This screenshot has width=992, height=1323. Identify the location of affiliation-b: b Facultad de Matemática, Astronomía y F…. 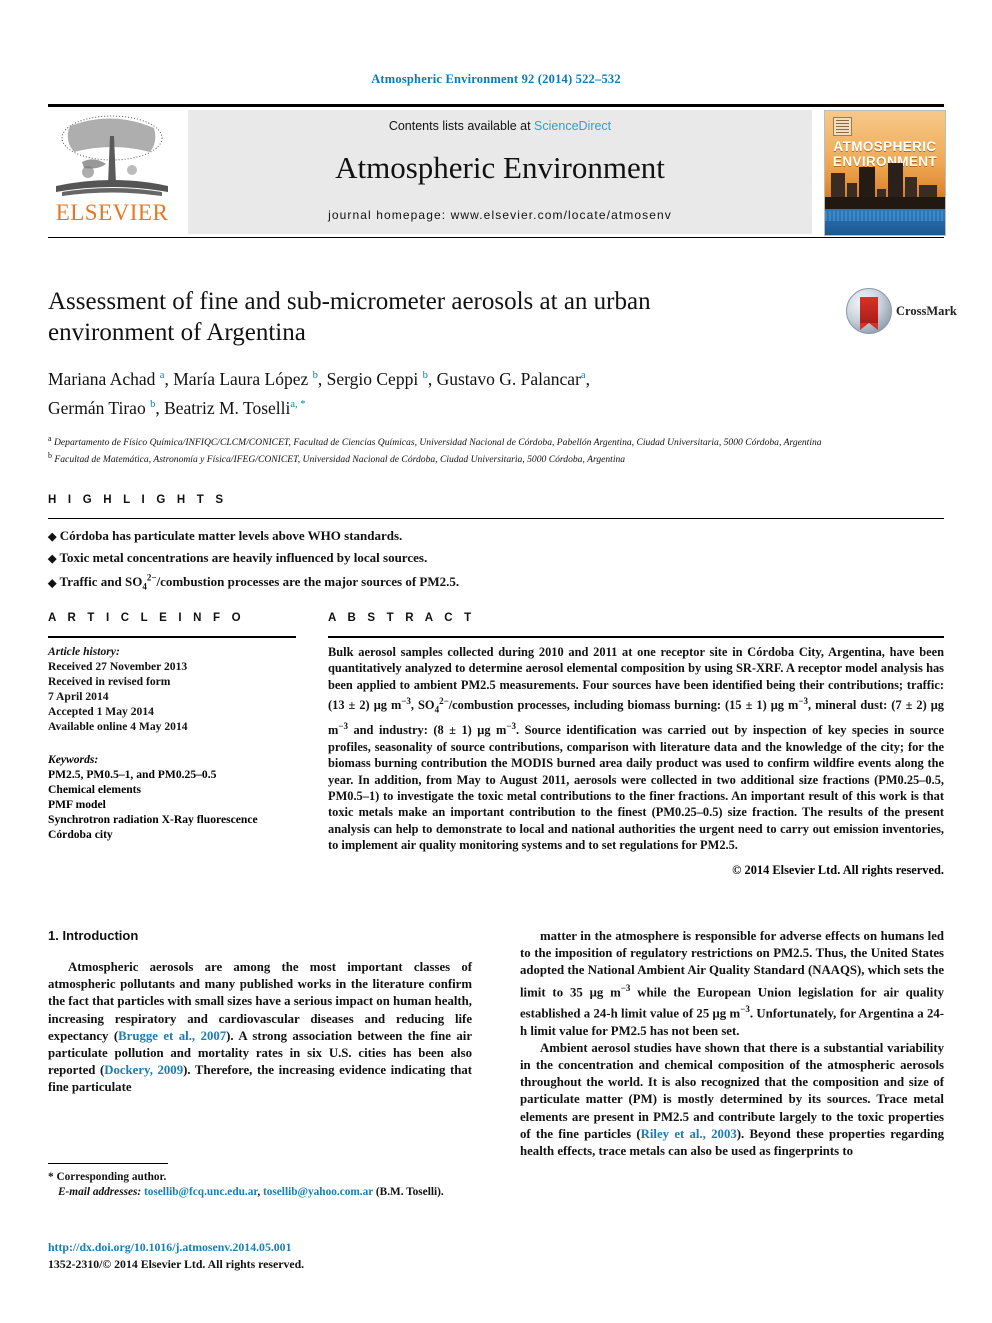
(337, 458).